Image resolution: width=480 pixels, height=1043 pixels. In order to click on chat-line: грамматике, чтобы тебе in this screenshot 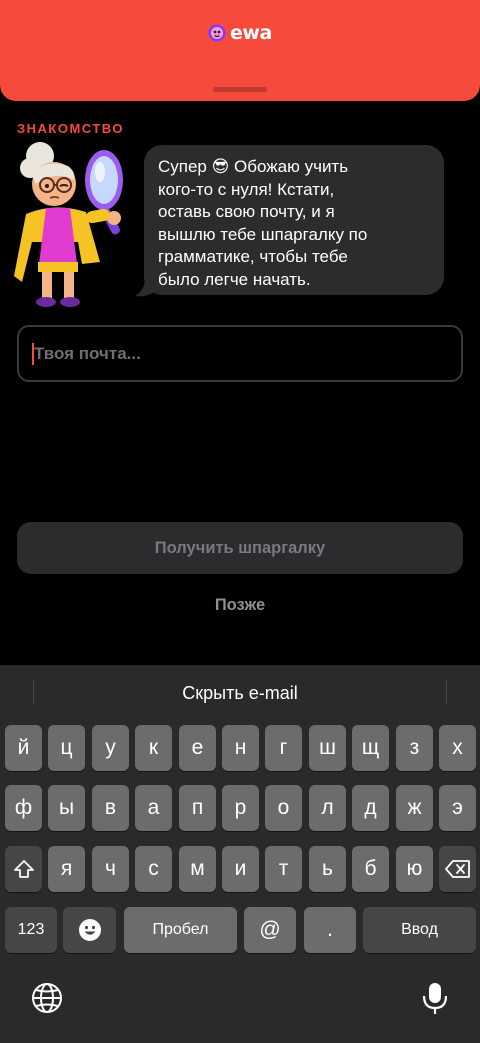, I will do `click(253, 257)`.